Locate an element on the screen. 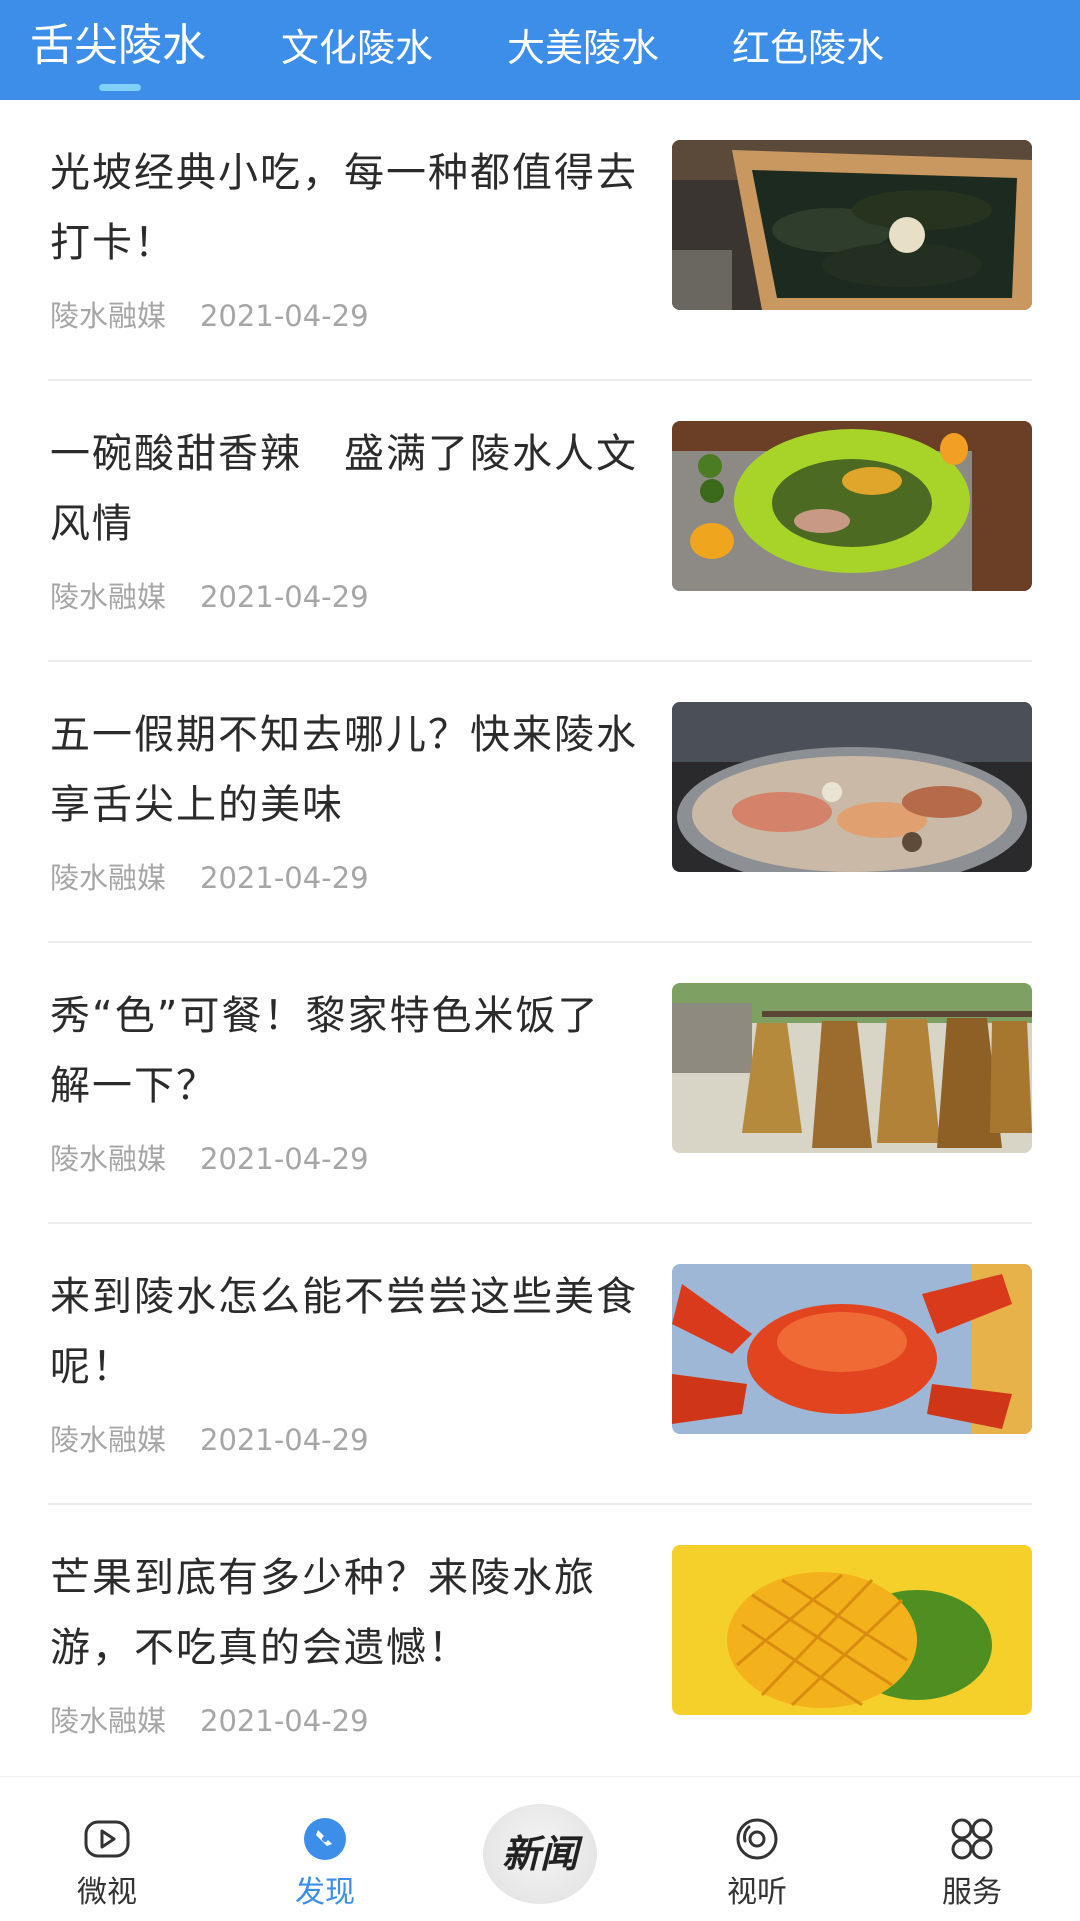 Image resolution: width=1080 pixels, height=1921 pixels. nav-shiting: 视听 is located at coordinates (757, 1849).